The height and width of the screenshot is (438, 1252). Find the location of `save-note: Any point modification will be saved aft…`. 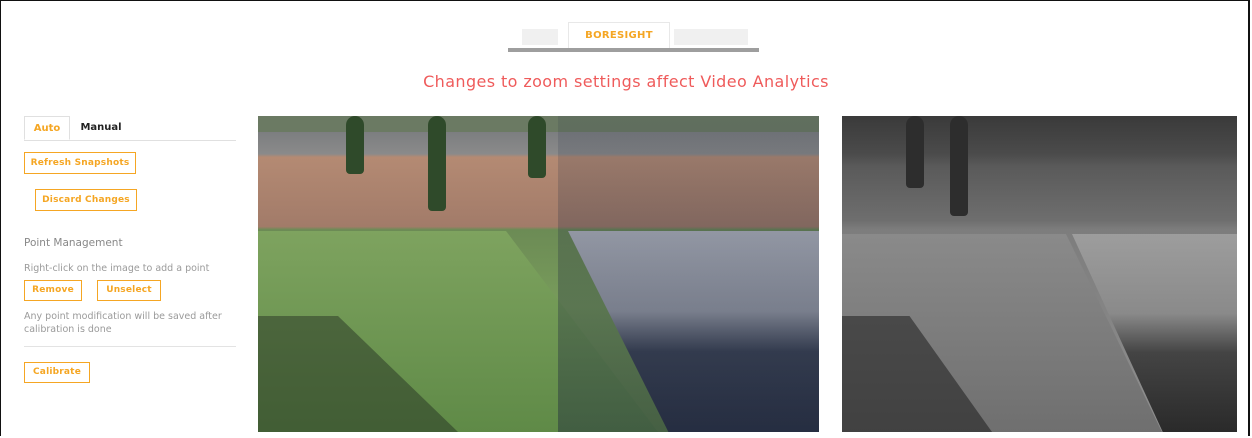

save-note: Any point modification will be saved aft… is located at coordinates (123, 323).